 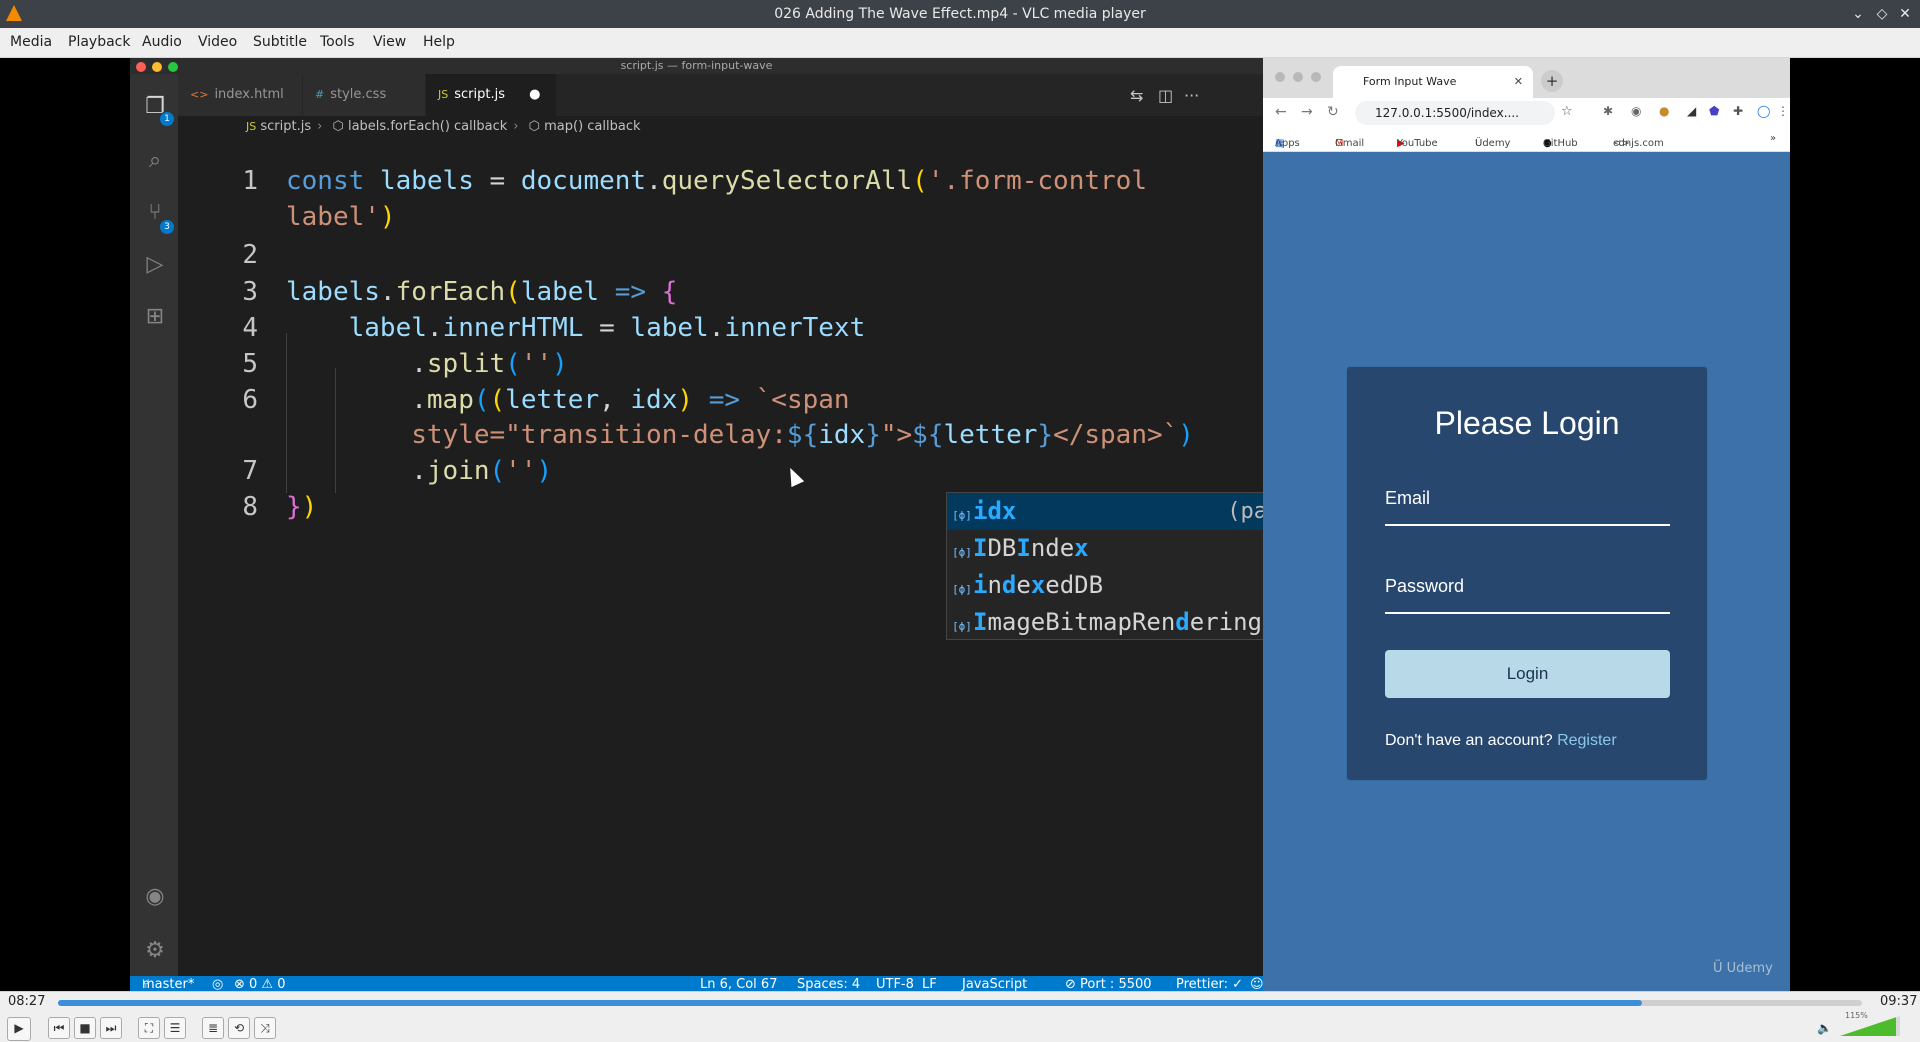 I want to click on playlist-icon: ≣, so click(x=213, y=1028).